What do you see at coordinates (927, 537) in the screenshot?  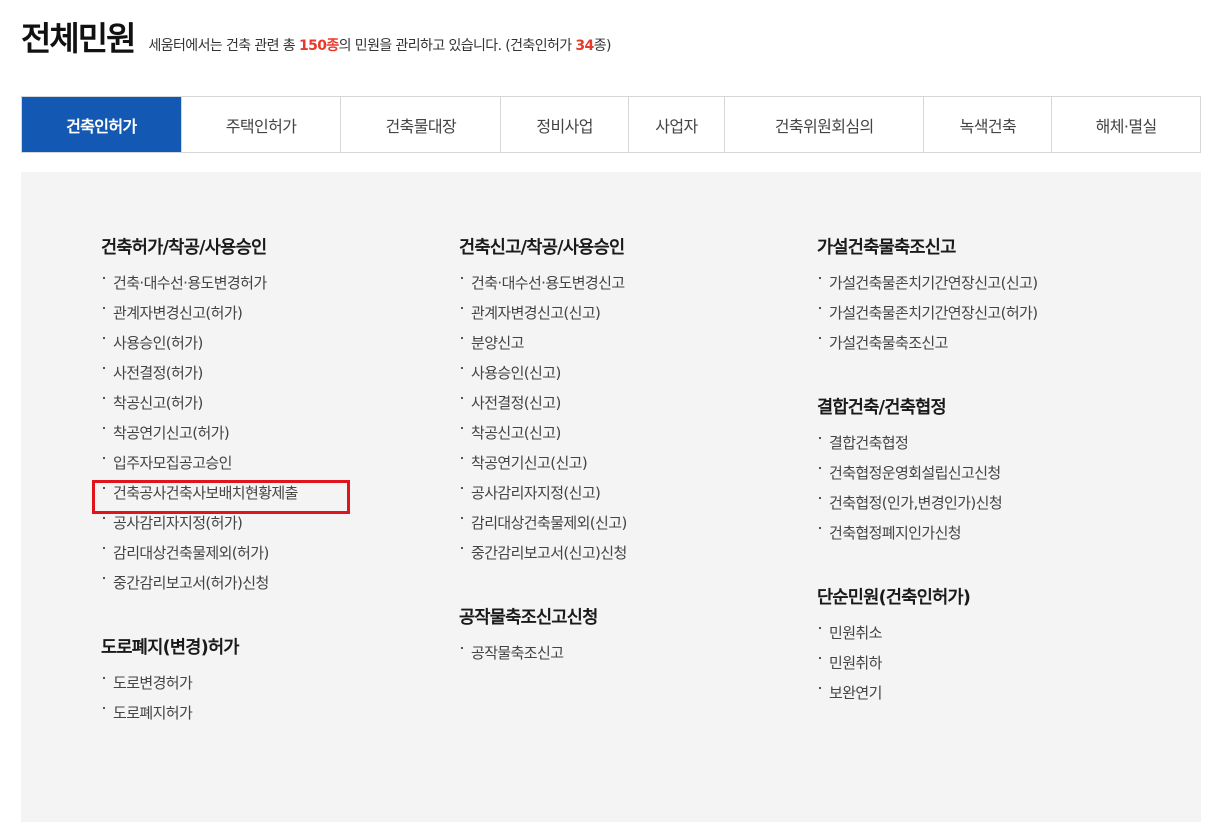 I see `list-item: 건축협정폐지인가신청` at bounding box center [927, 537].